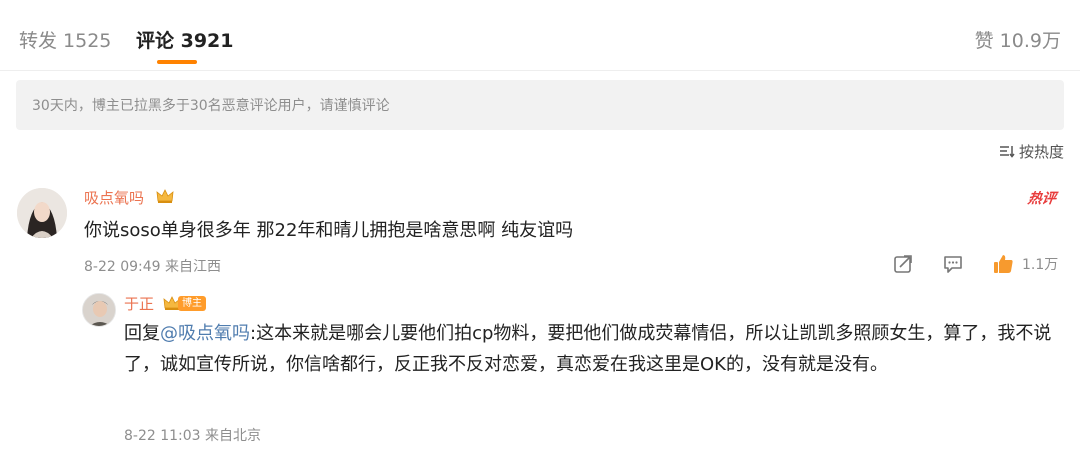 The width and height of the screenshot is (1080, 454). What do you see at coordinates (1018, 39) in the screenshot?
I see `tab-like: 赞 10.9万` at bounding box center [1018, 39].